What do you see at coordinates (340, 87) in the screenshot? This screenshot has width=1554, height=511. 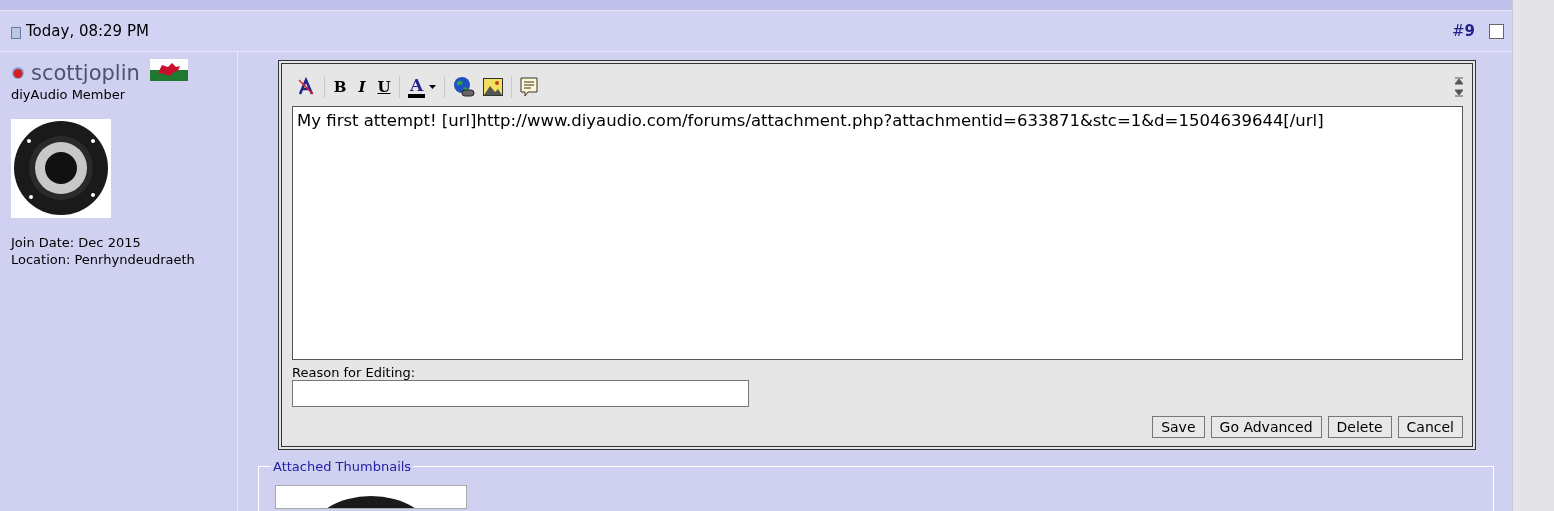 I see `format-button: B` at bounding box center [340, 87].